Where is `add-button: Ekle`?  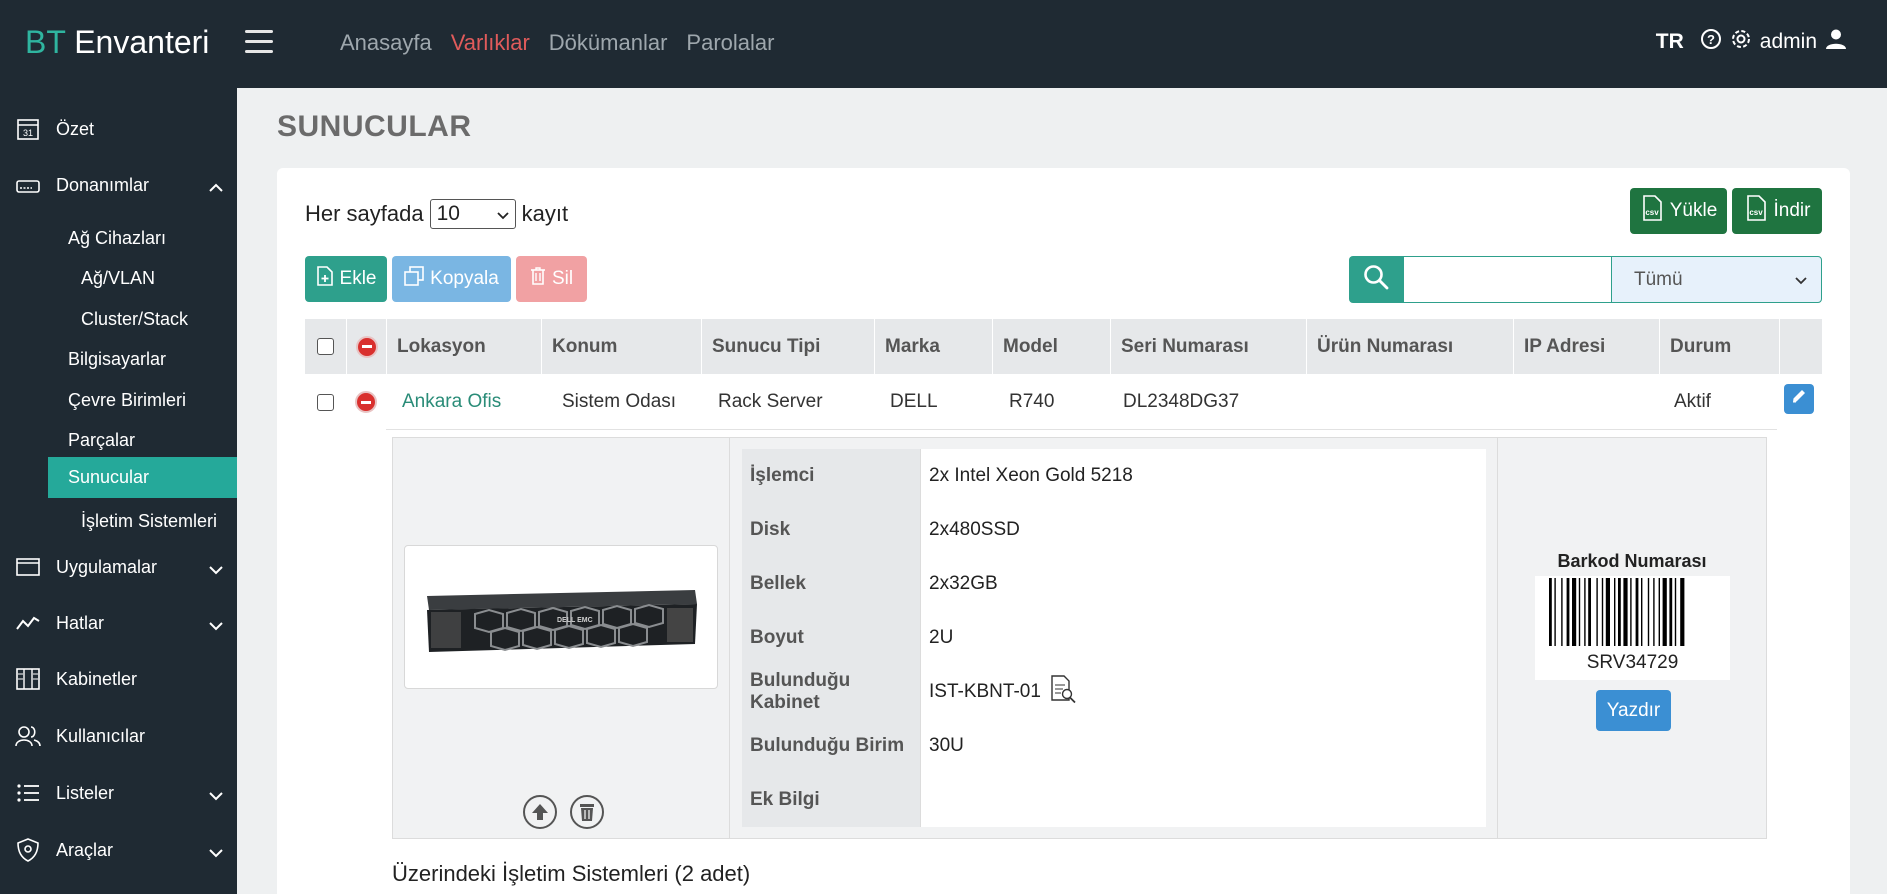 add-button: Ekle is located at coordinates (346, 279).